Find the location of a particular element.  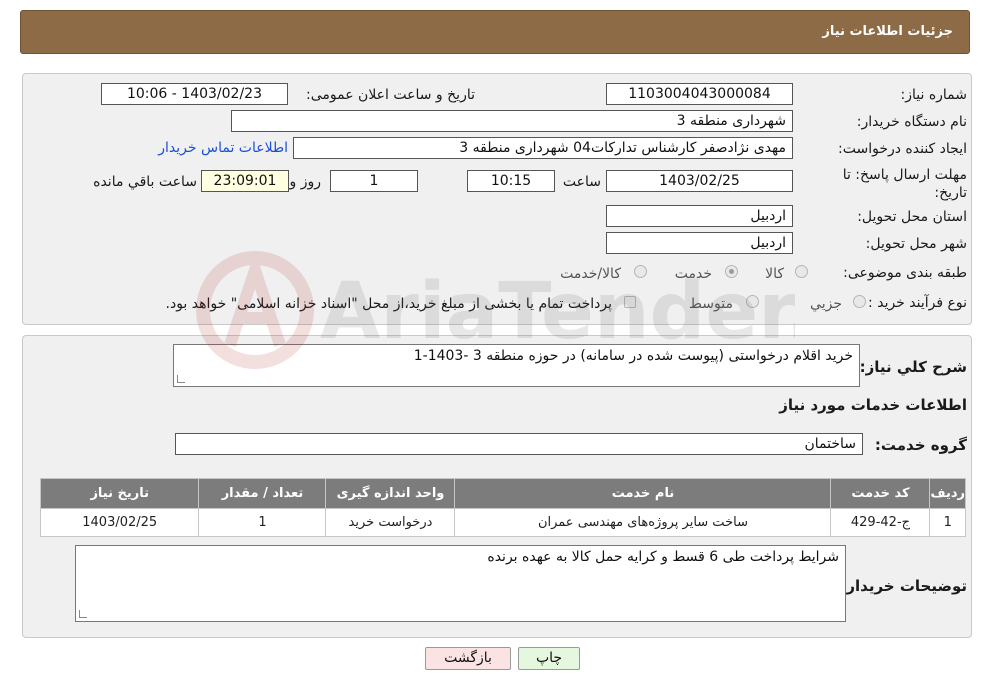

days-field: 1 is located at coordinates (374, 181).